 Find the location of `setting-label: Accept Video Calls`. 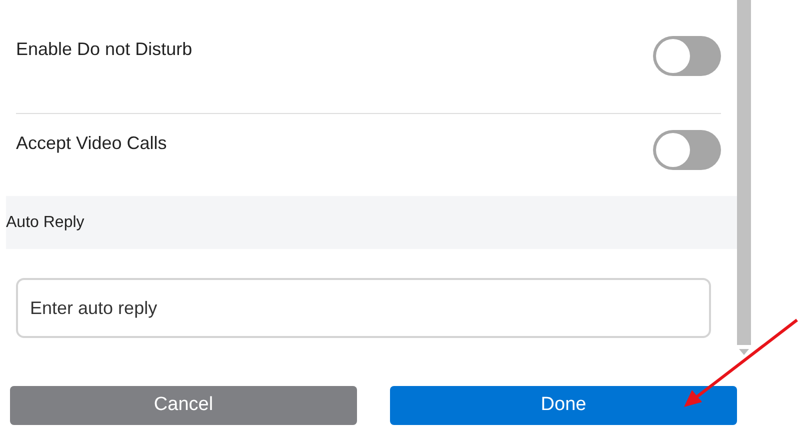

setting-label: Accept Video Calls is located at coordinates (91, 143).